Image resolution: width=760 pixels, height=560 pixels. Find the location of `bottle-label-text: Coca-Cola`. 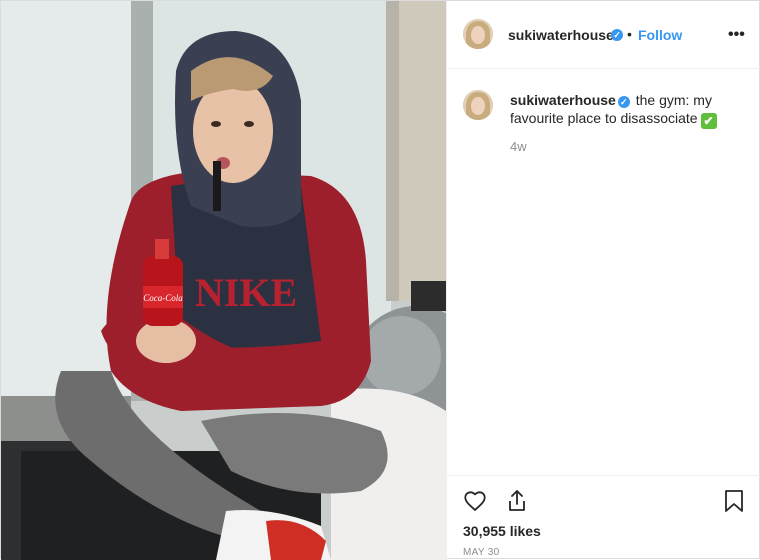

bottle-label-text: Coca-Cola is located at coordinates (163, 298).